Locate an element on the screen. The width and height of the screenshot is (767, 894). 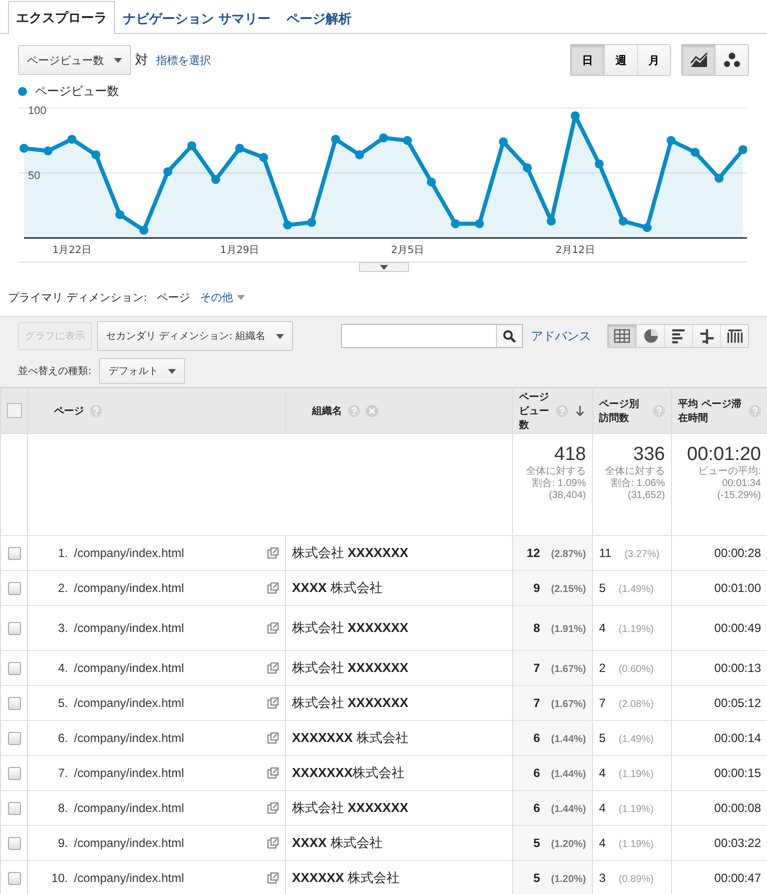
visits-value: 4 is located at coordinates (602, 843).